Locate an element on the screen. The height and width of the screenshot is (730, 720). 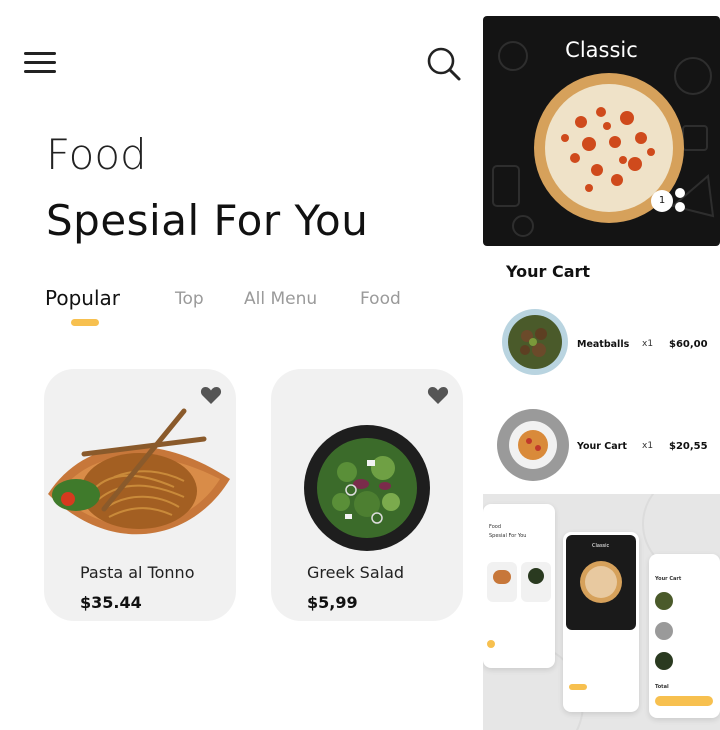
mini-classic-text: Classic is located at coordinates (601, 546).